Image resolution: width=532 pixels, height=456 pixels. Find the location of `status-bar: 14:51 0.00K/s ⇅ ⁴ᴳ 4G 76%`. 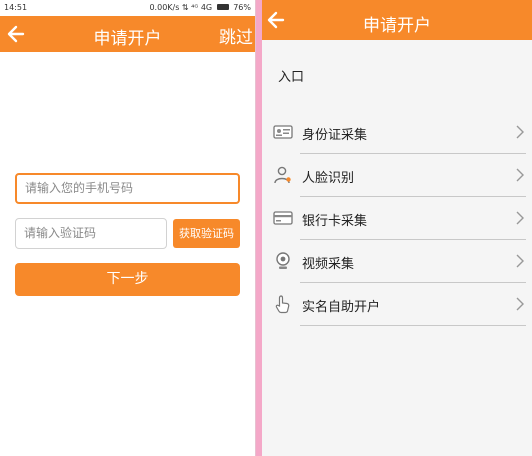

status-bar: 14:51 0.00K/s ⇅ ⁴ᴳ 4G 76% is located at coordinates (127, 8).